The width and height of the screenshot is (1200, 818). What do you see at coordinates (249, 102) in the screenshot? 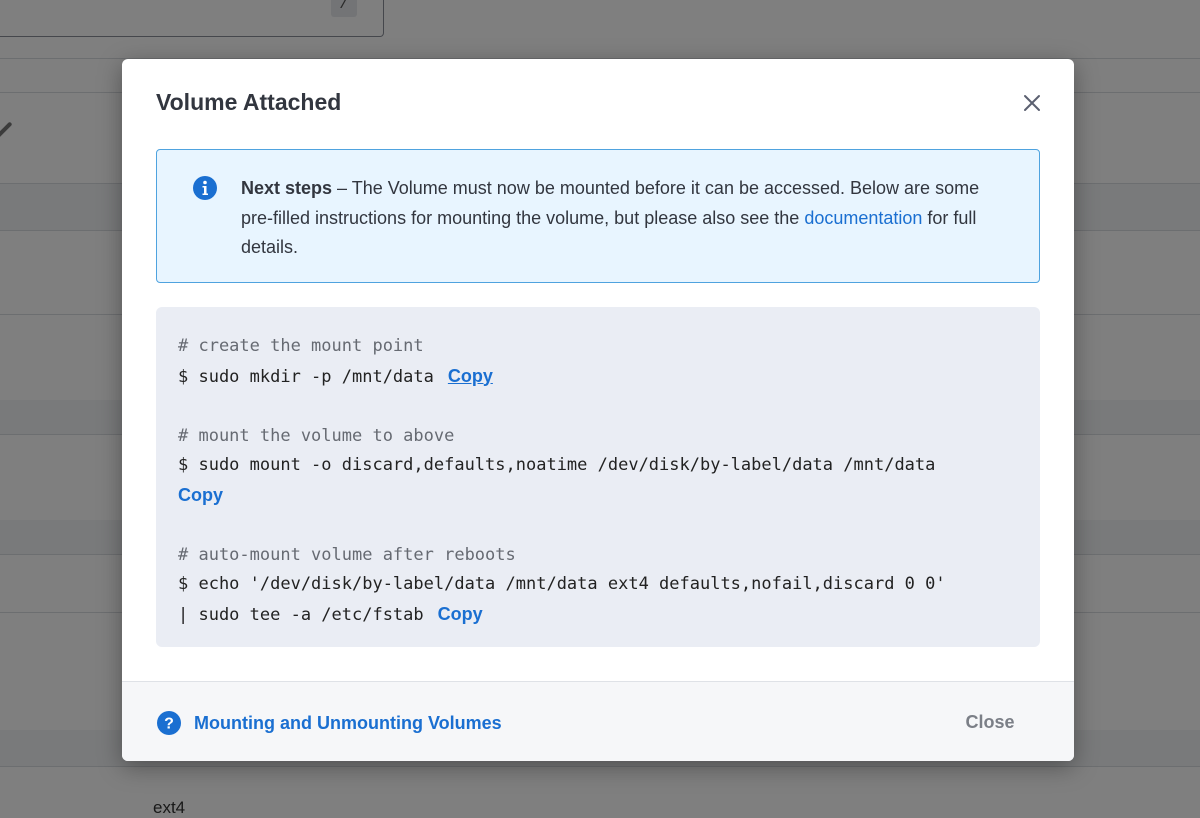
I see `dialog-title: Volume Attached` at bounding box center [249, 102].